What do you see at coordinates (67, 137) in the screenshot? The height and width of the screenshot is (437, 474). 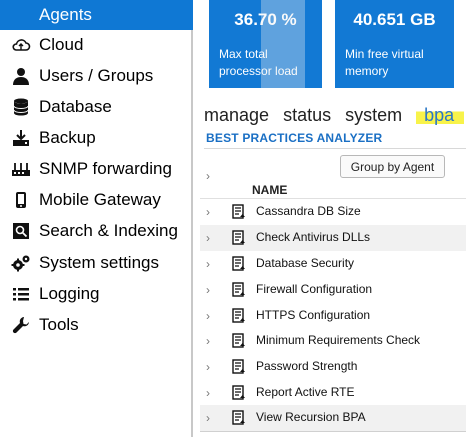 I see `sidebar-item-label: Backup` at bounding box center [67, 137].